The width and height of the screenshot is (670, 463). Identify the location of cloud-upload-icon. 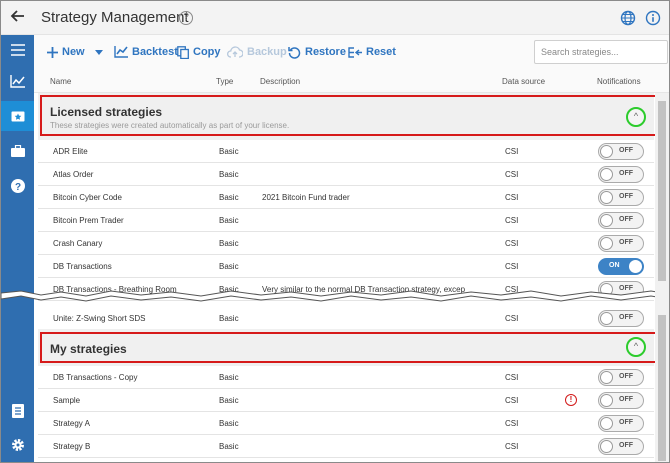
(235, 52).